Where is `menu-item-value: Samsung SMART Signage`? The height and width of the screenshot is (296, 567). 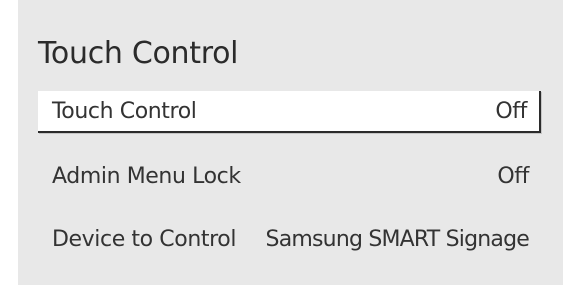
menu-item-value: Samsung SMART Signage is located at coordinates (397, 239).